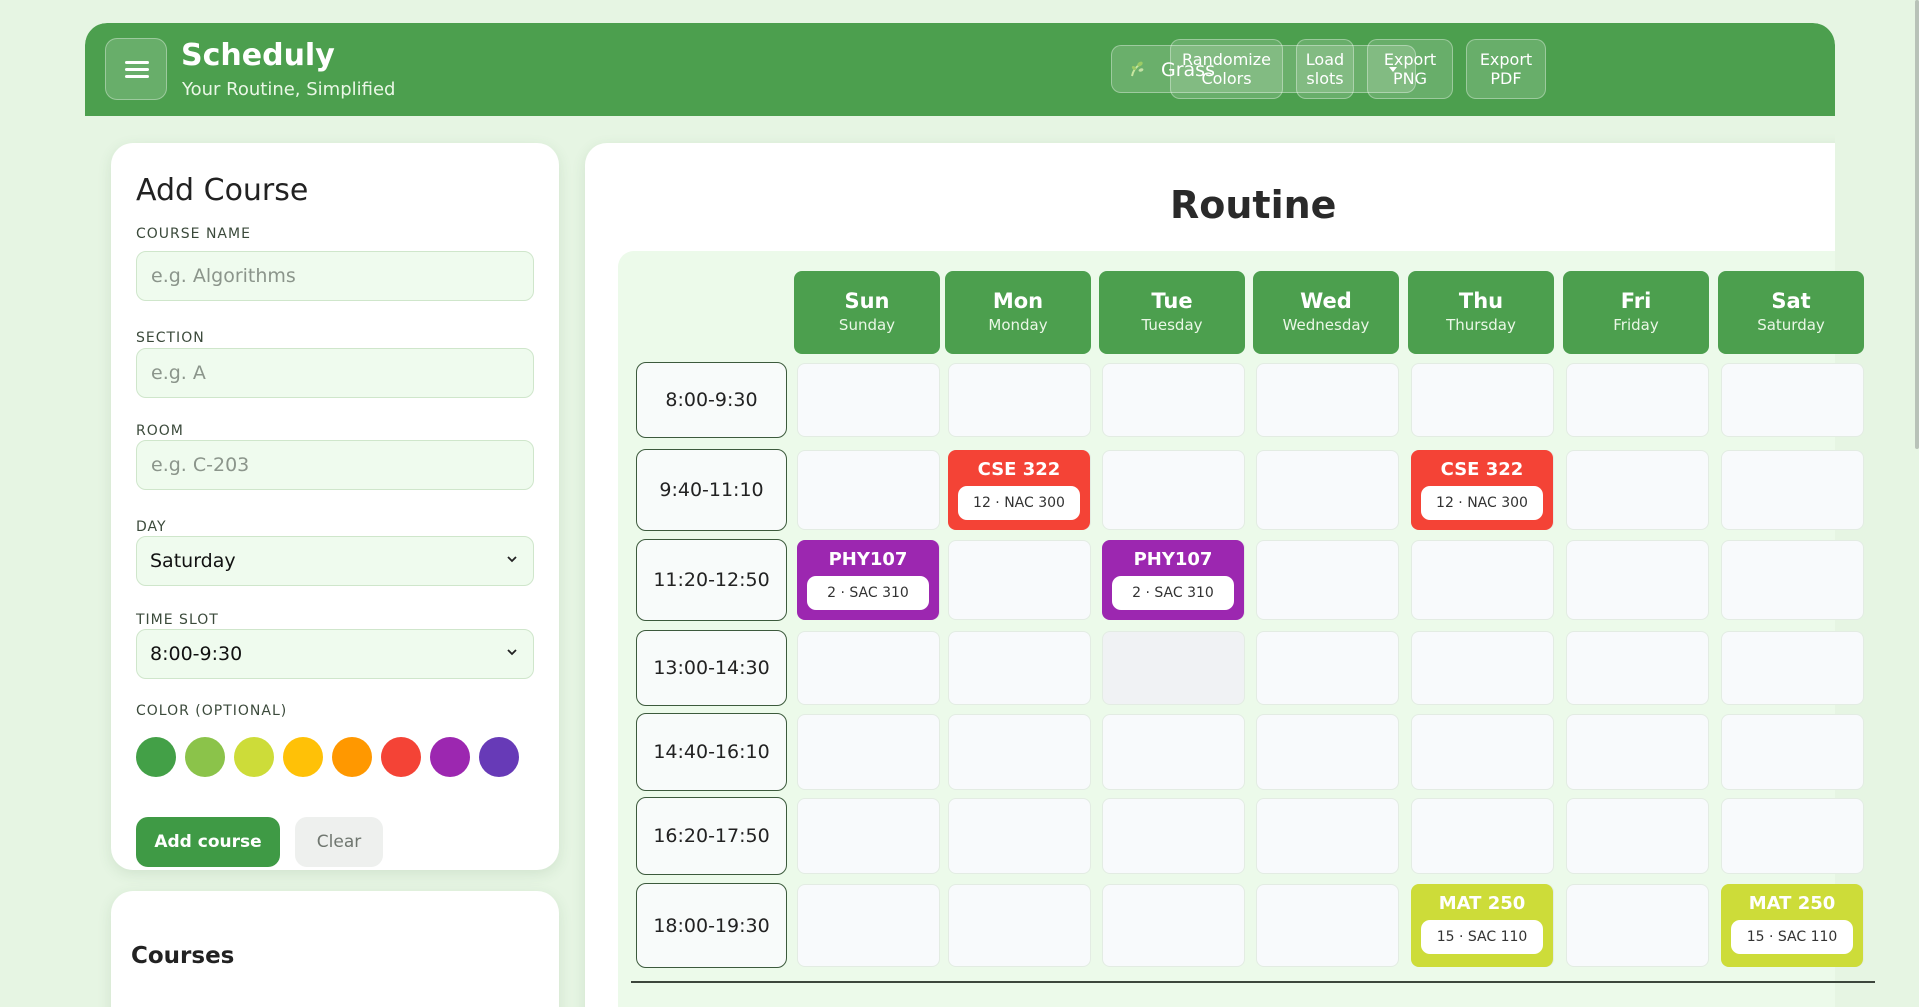 This screenshot has width=1919, height=1007. What do you see at coordinates (1792, 903) in the screenshot?
I see `course-name: MAT 250` at bounding box center [1792, 903].